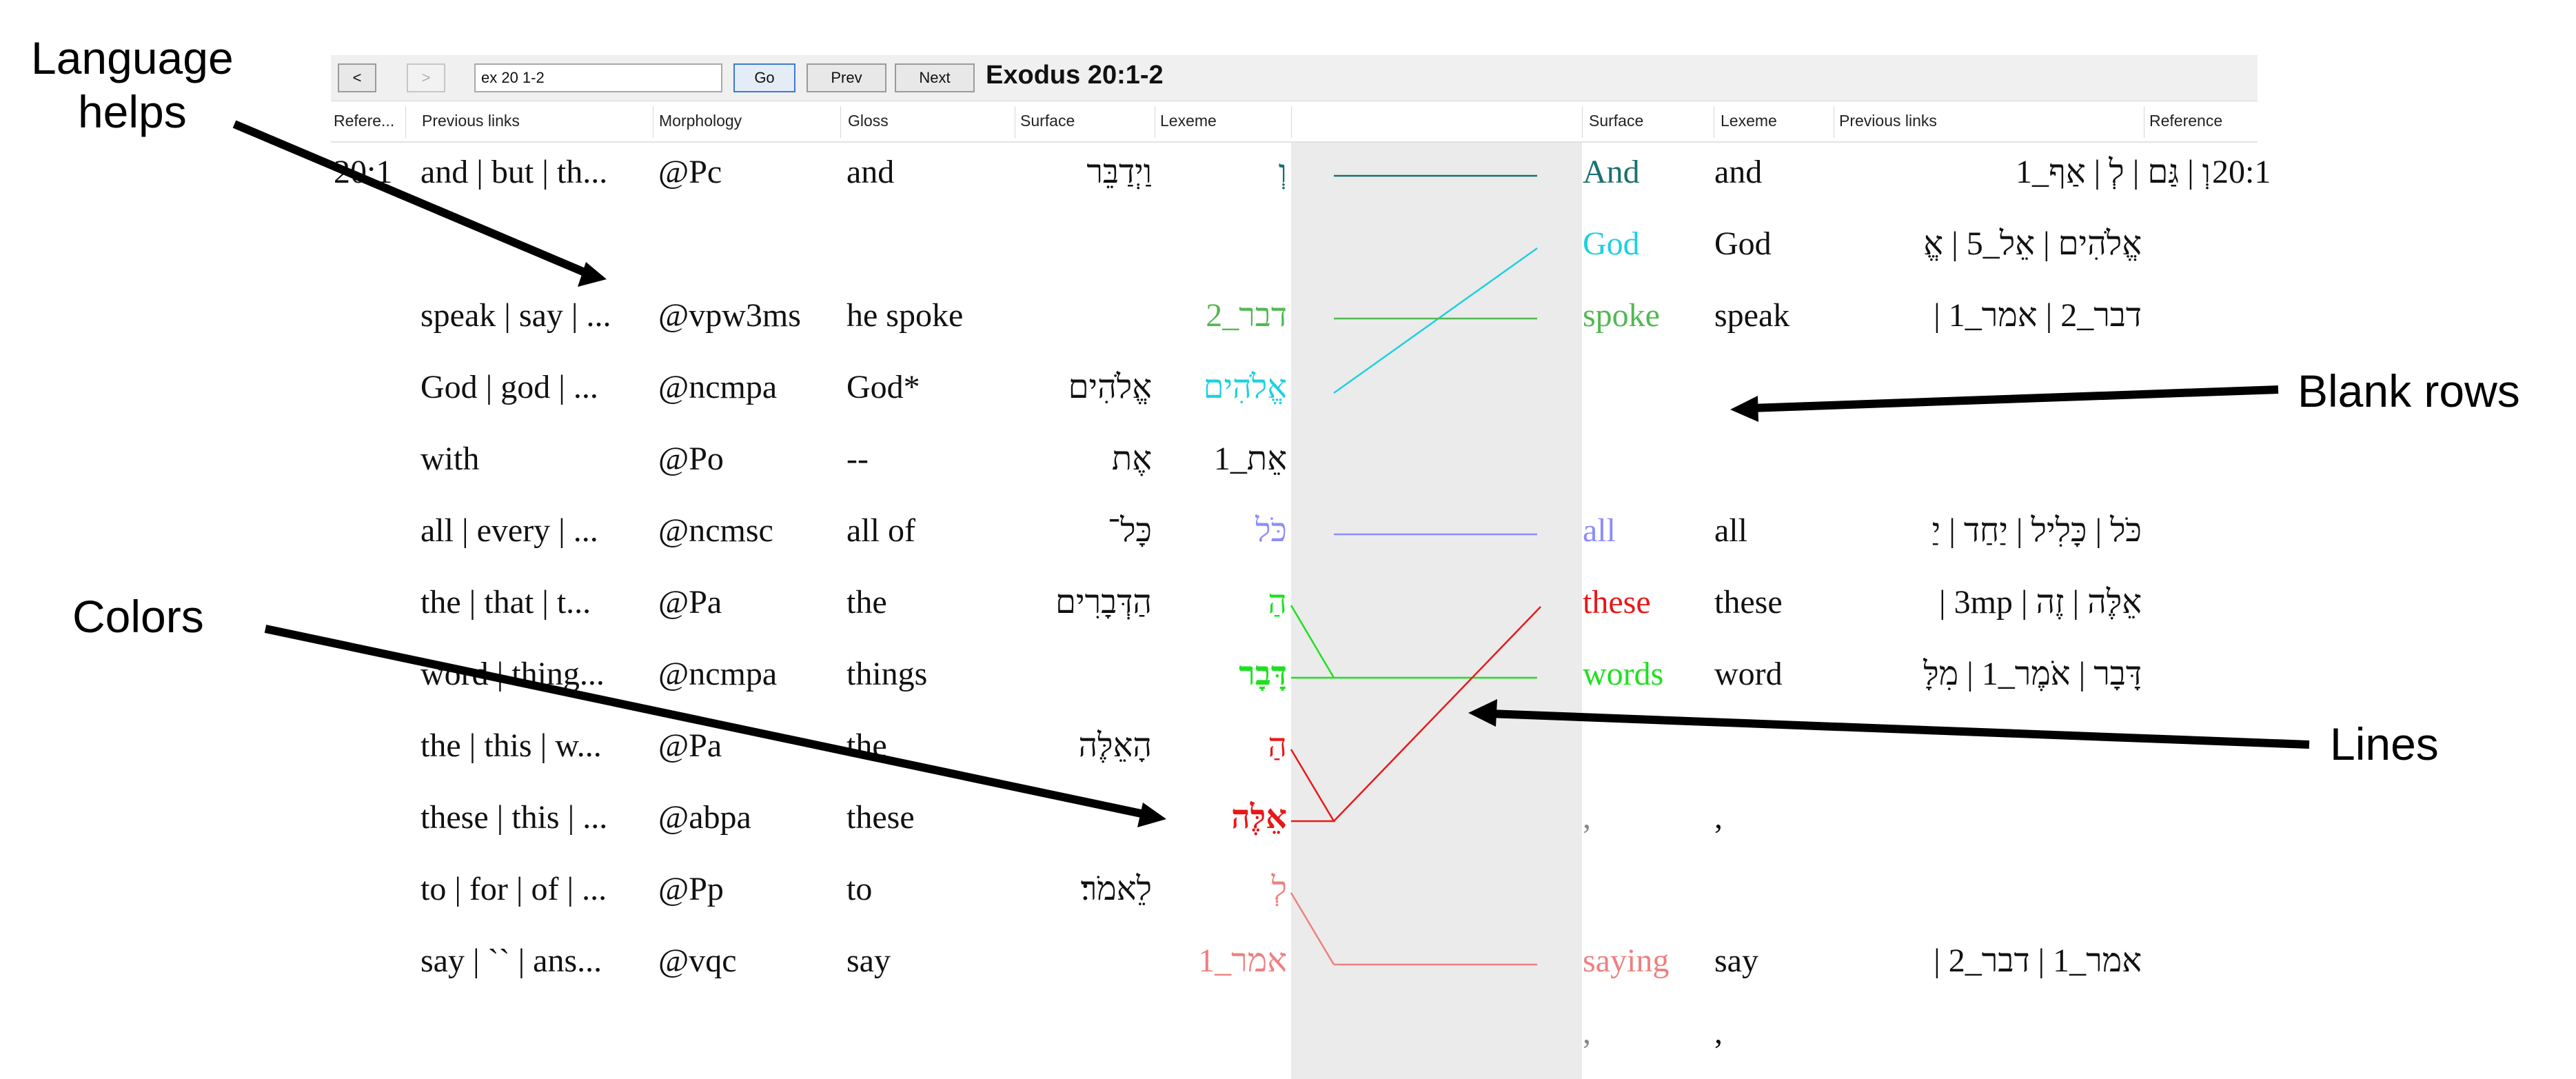  Describe the element at coordinates (706, 722) in the screenshot. I see `arrow-colors` at that location.